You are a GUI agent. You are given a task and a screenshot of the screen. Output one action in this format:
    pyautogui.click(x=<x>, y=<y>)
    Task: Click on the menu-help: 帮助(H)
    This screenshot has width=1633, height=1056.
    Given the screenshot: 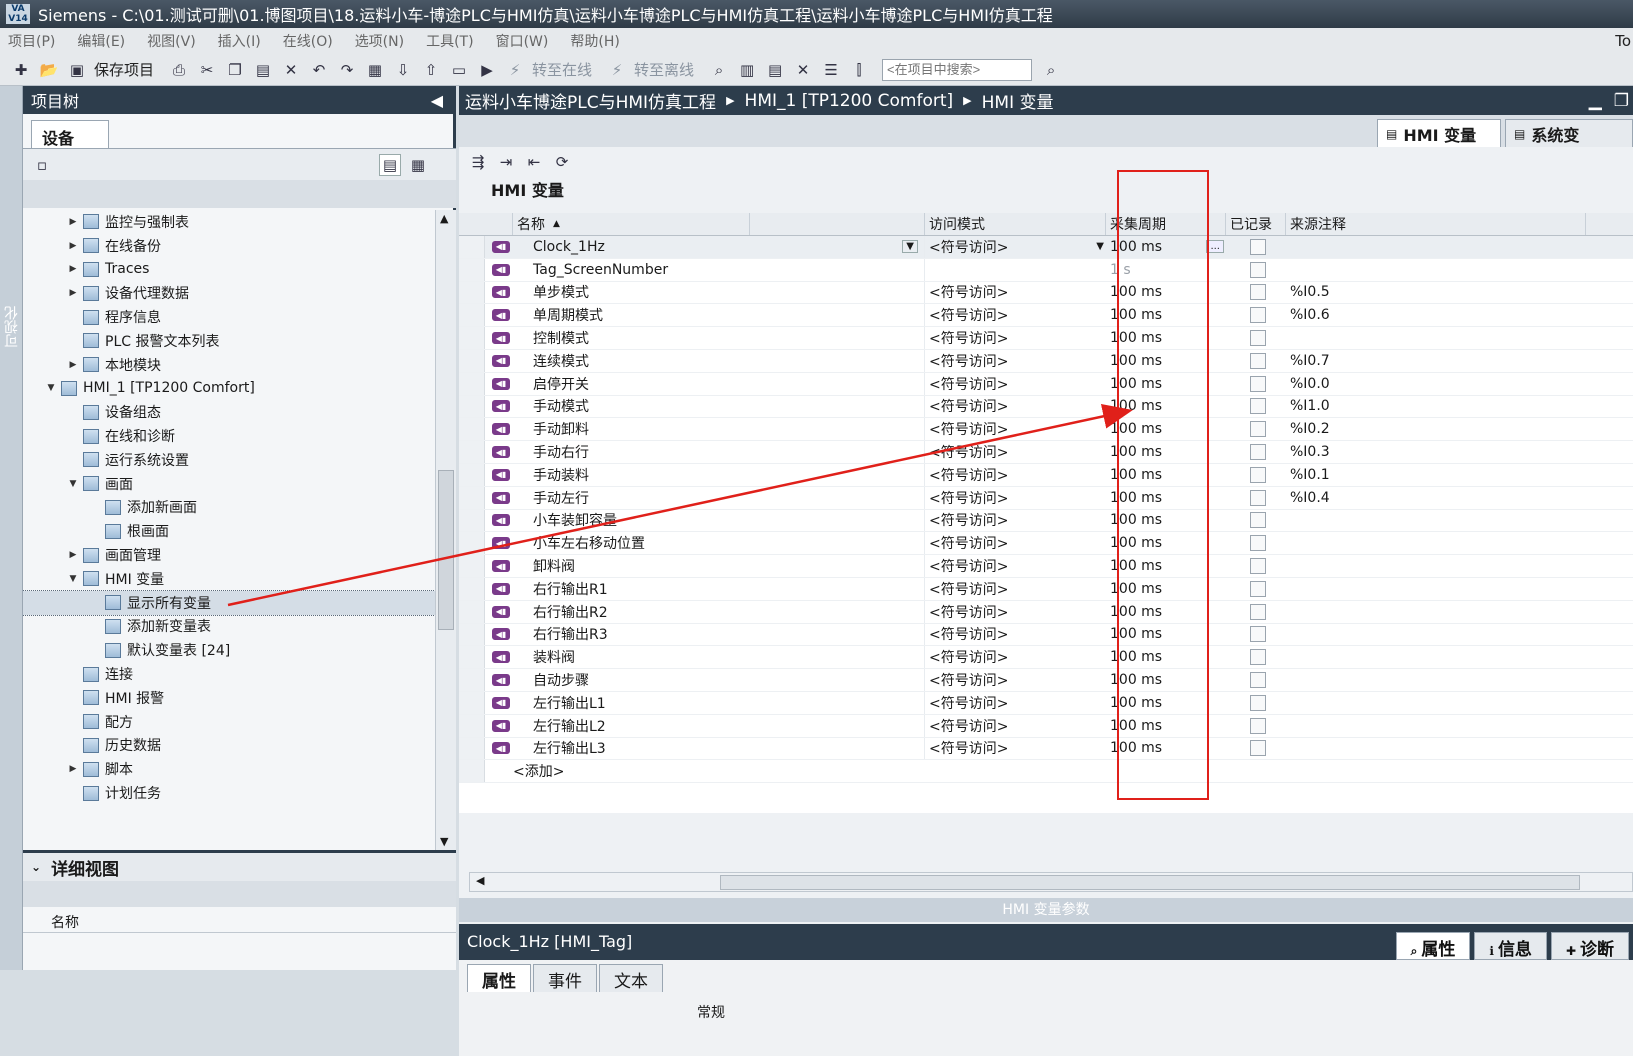 What is the action you would take?
    pyautogui.click(x=594, y=41)
    